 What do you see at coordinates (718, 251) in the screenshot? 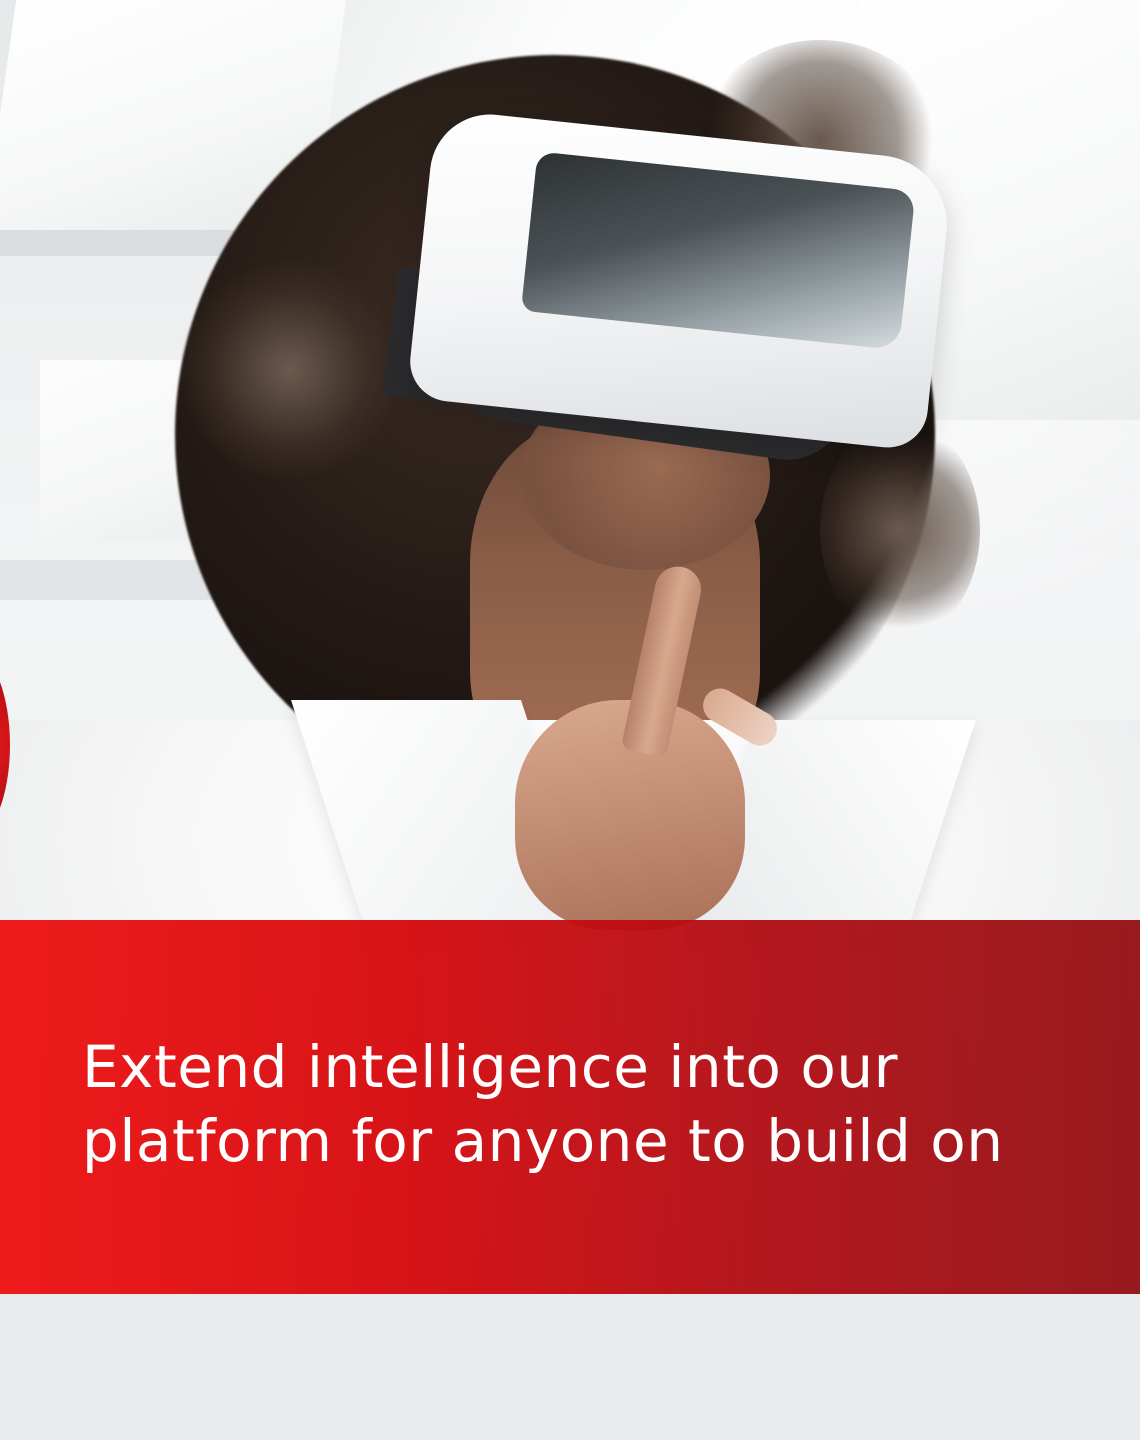
I see `headset-visor` at bounding box center [718, 251].